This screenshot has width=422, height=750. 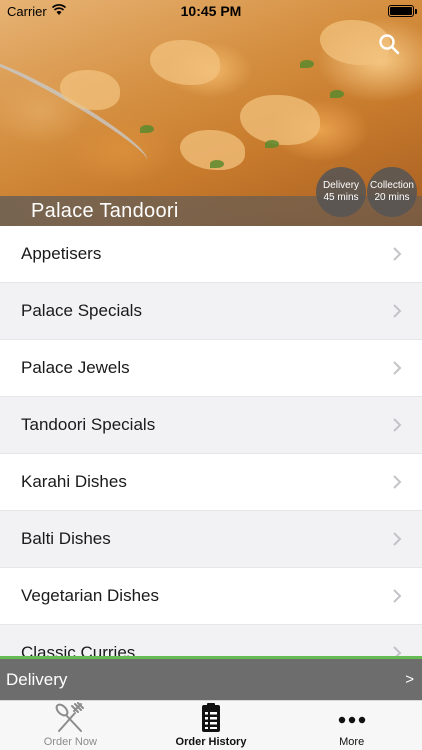 I want to click on clock: 10:45 PM, so click(x=211, y=11).